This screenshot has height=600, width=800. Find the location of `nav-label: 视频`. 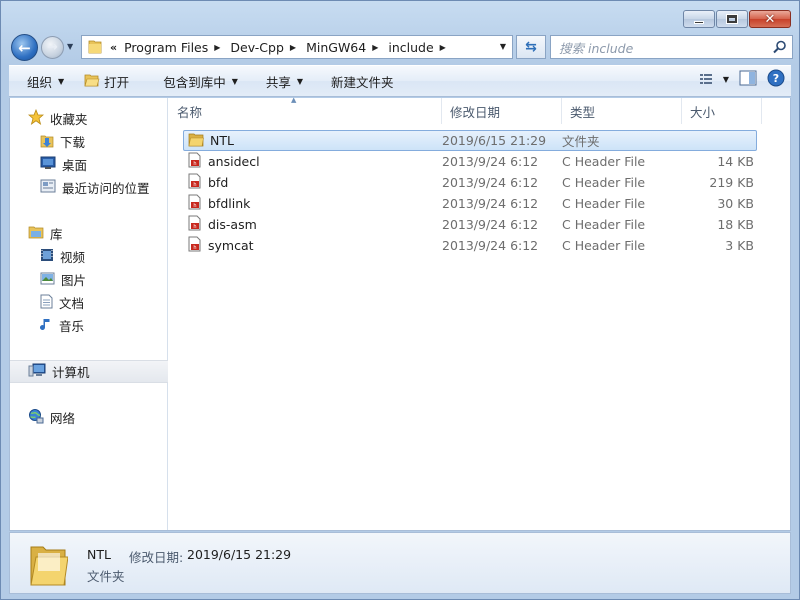

nav-label: 视频 is located at coordinates (73, 257).